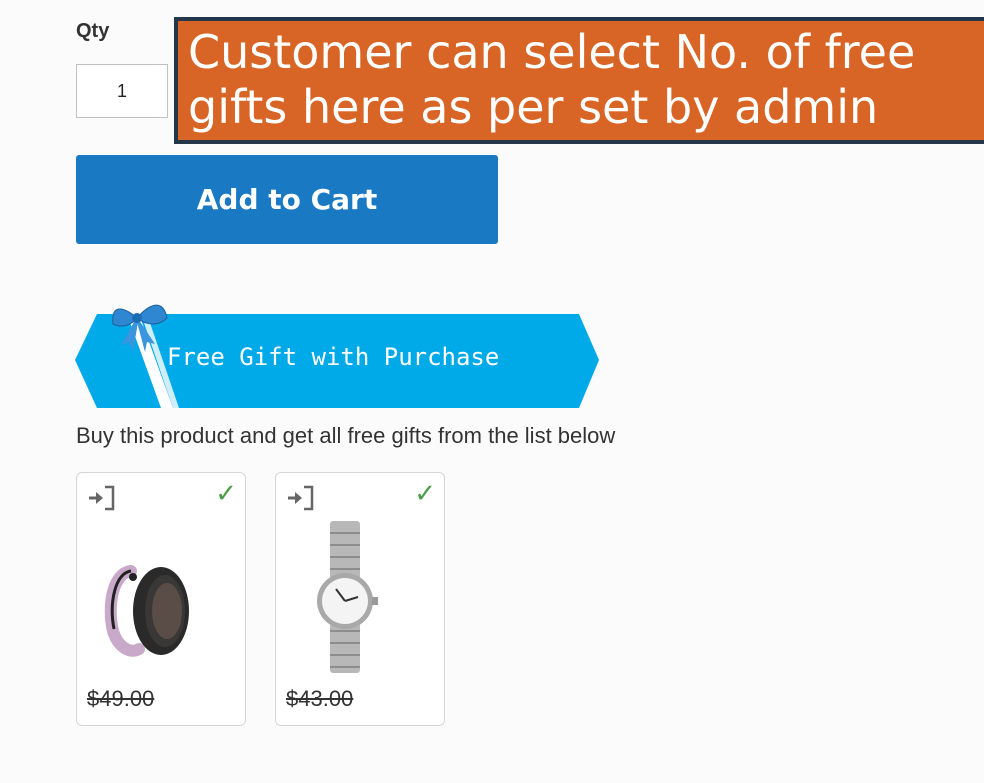 The height and width of the screenshot is (783, 984). Describe the element at coordinates (333, 357) in the screenshot. I see `free-gift-banner-text: Free Gift with Purchase` at that location.